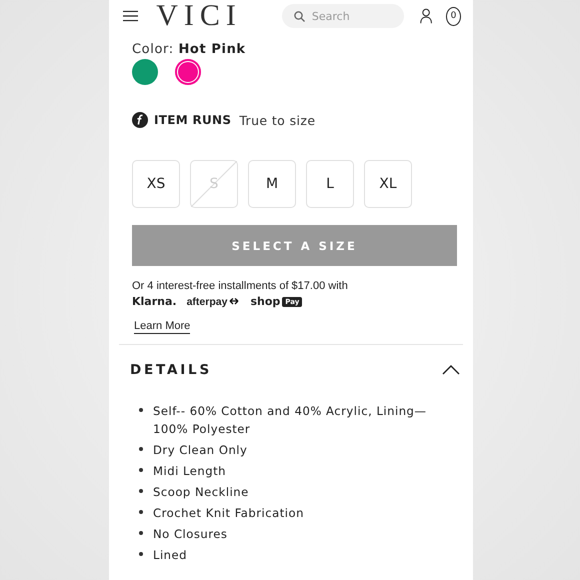 The height and width of the screenshot is (580, 580). Describe the element at coordinates (154, 301) in the screenshot. I see `klarna-logo: Klarna.` at that location.